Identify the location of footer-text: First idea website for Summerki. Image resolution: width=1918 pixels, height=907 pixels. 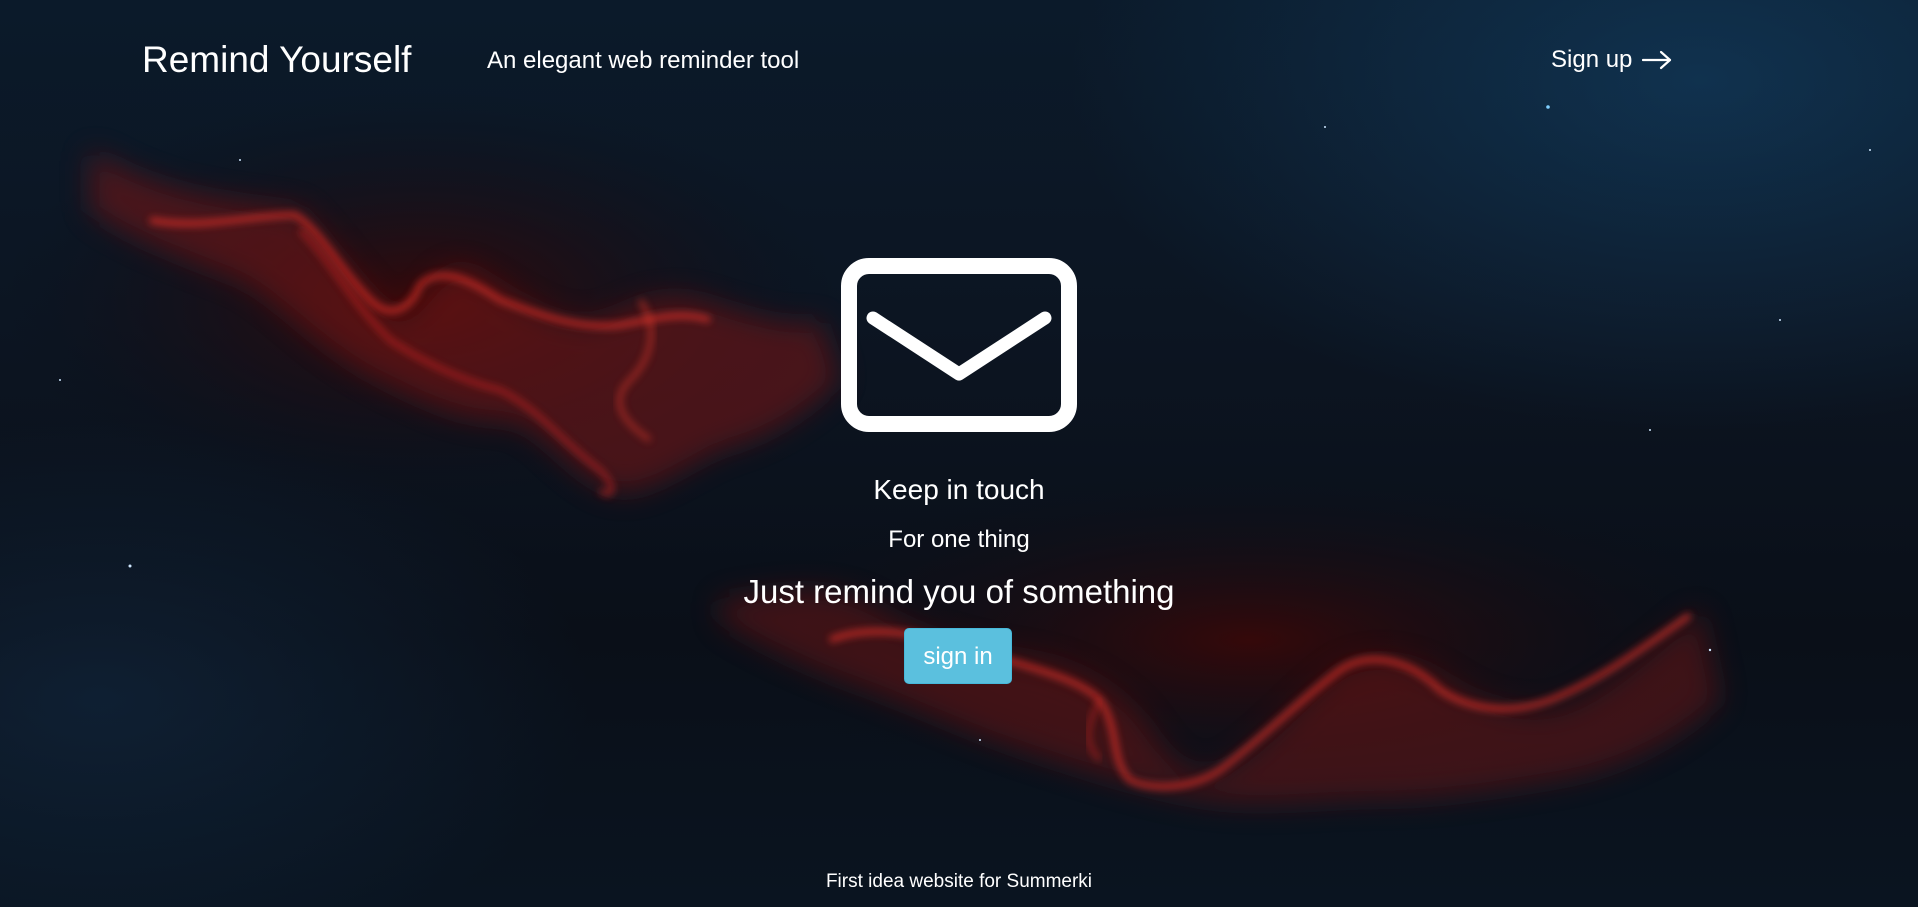
(959, 881).